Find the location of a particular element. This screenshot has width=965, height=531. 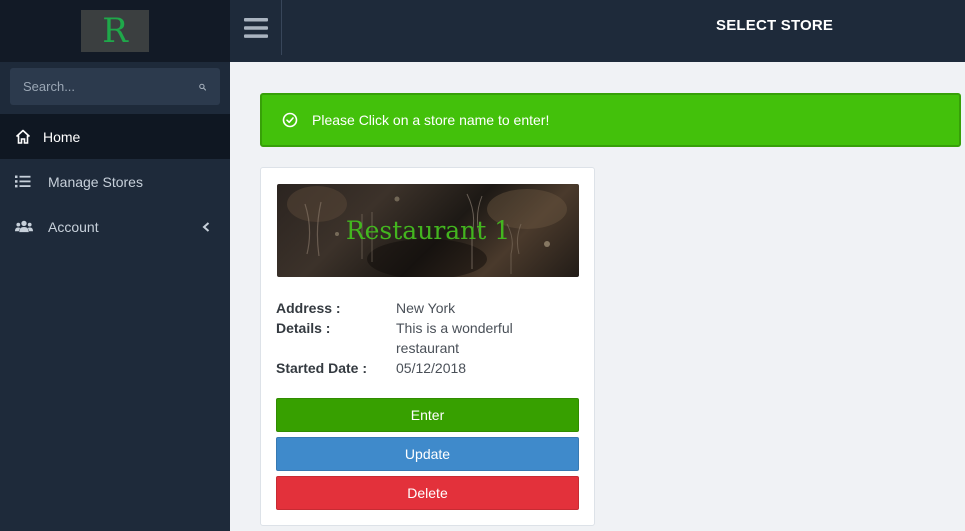

delete-button: Delete is located at coordinates (427, 493).